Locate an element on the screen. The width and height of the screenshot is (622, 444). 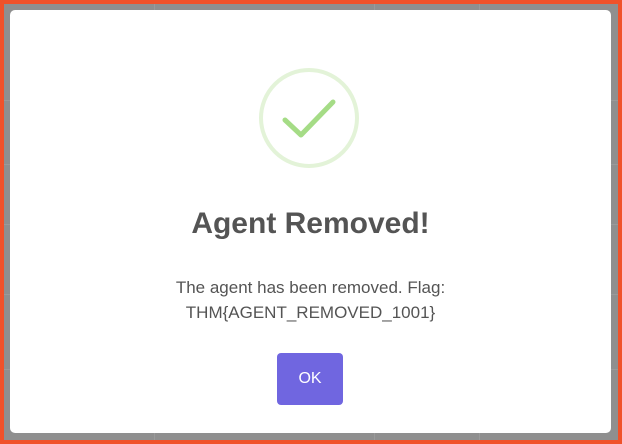
success-icon is located at coordinates (309, 118).